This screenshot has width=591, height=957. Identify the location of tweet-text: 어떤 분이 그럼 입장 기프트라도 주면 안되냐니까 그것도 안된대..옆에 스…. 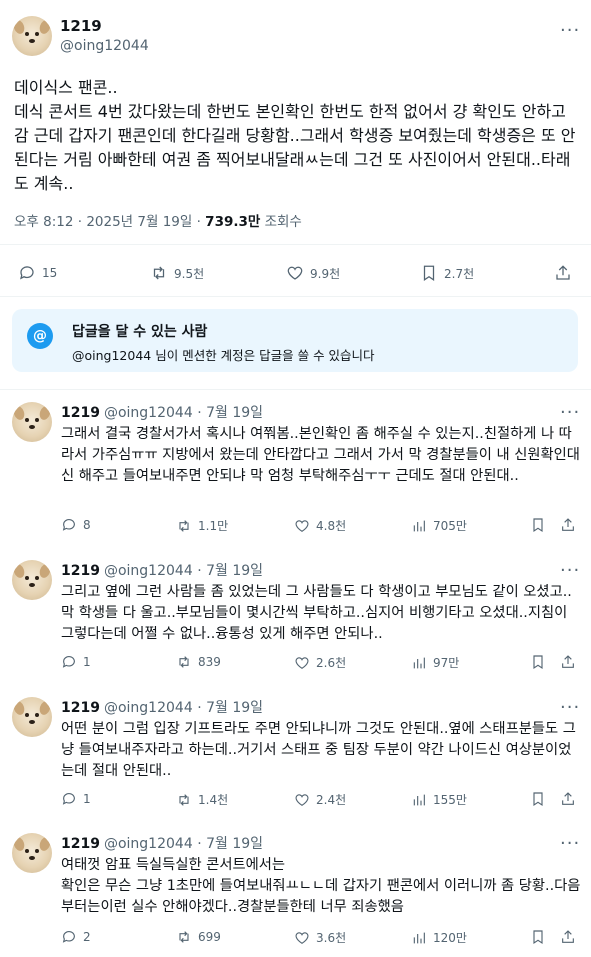
(318, 750).